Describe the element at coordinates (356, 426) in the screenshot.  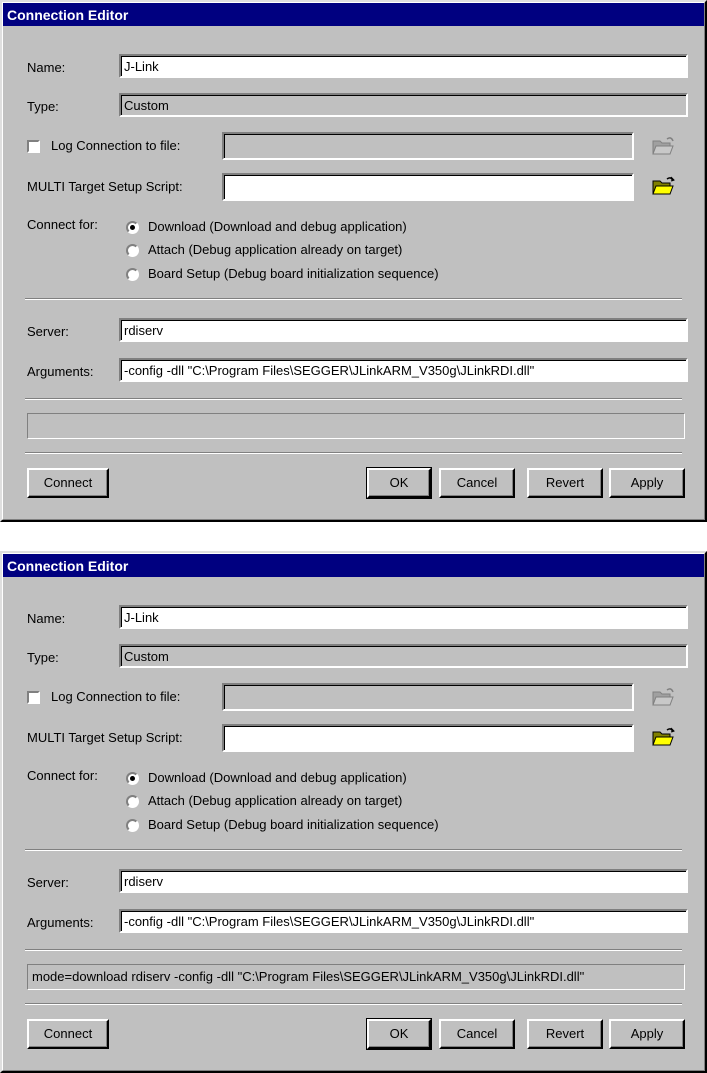
I see `command-preview` at that location.